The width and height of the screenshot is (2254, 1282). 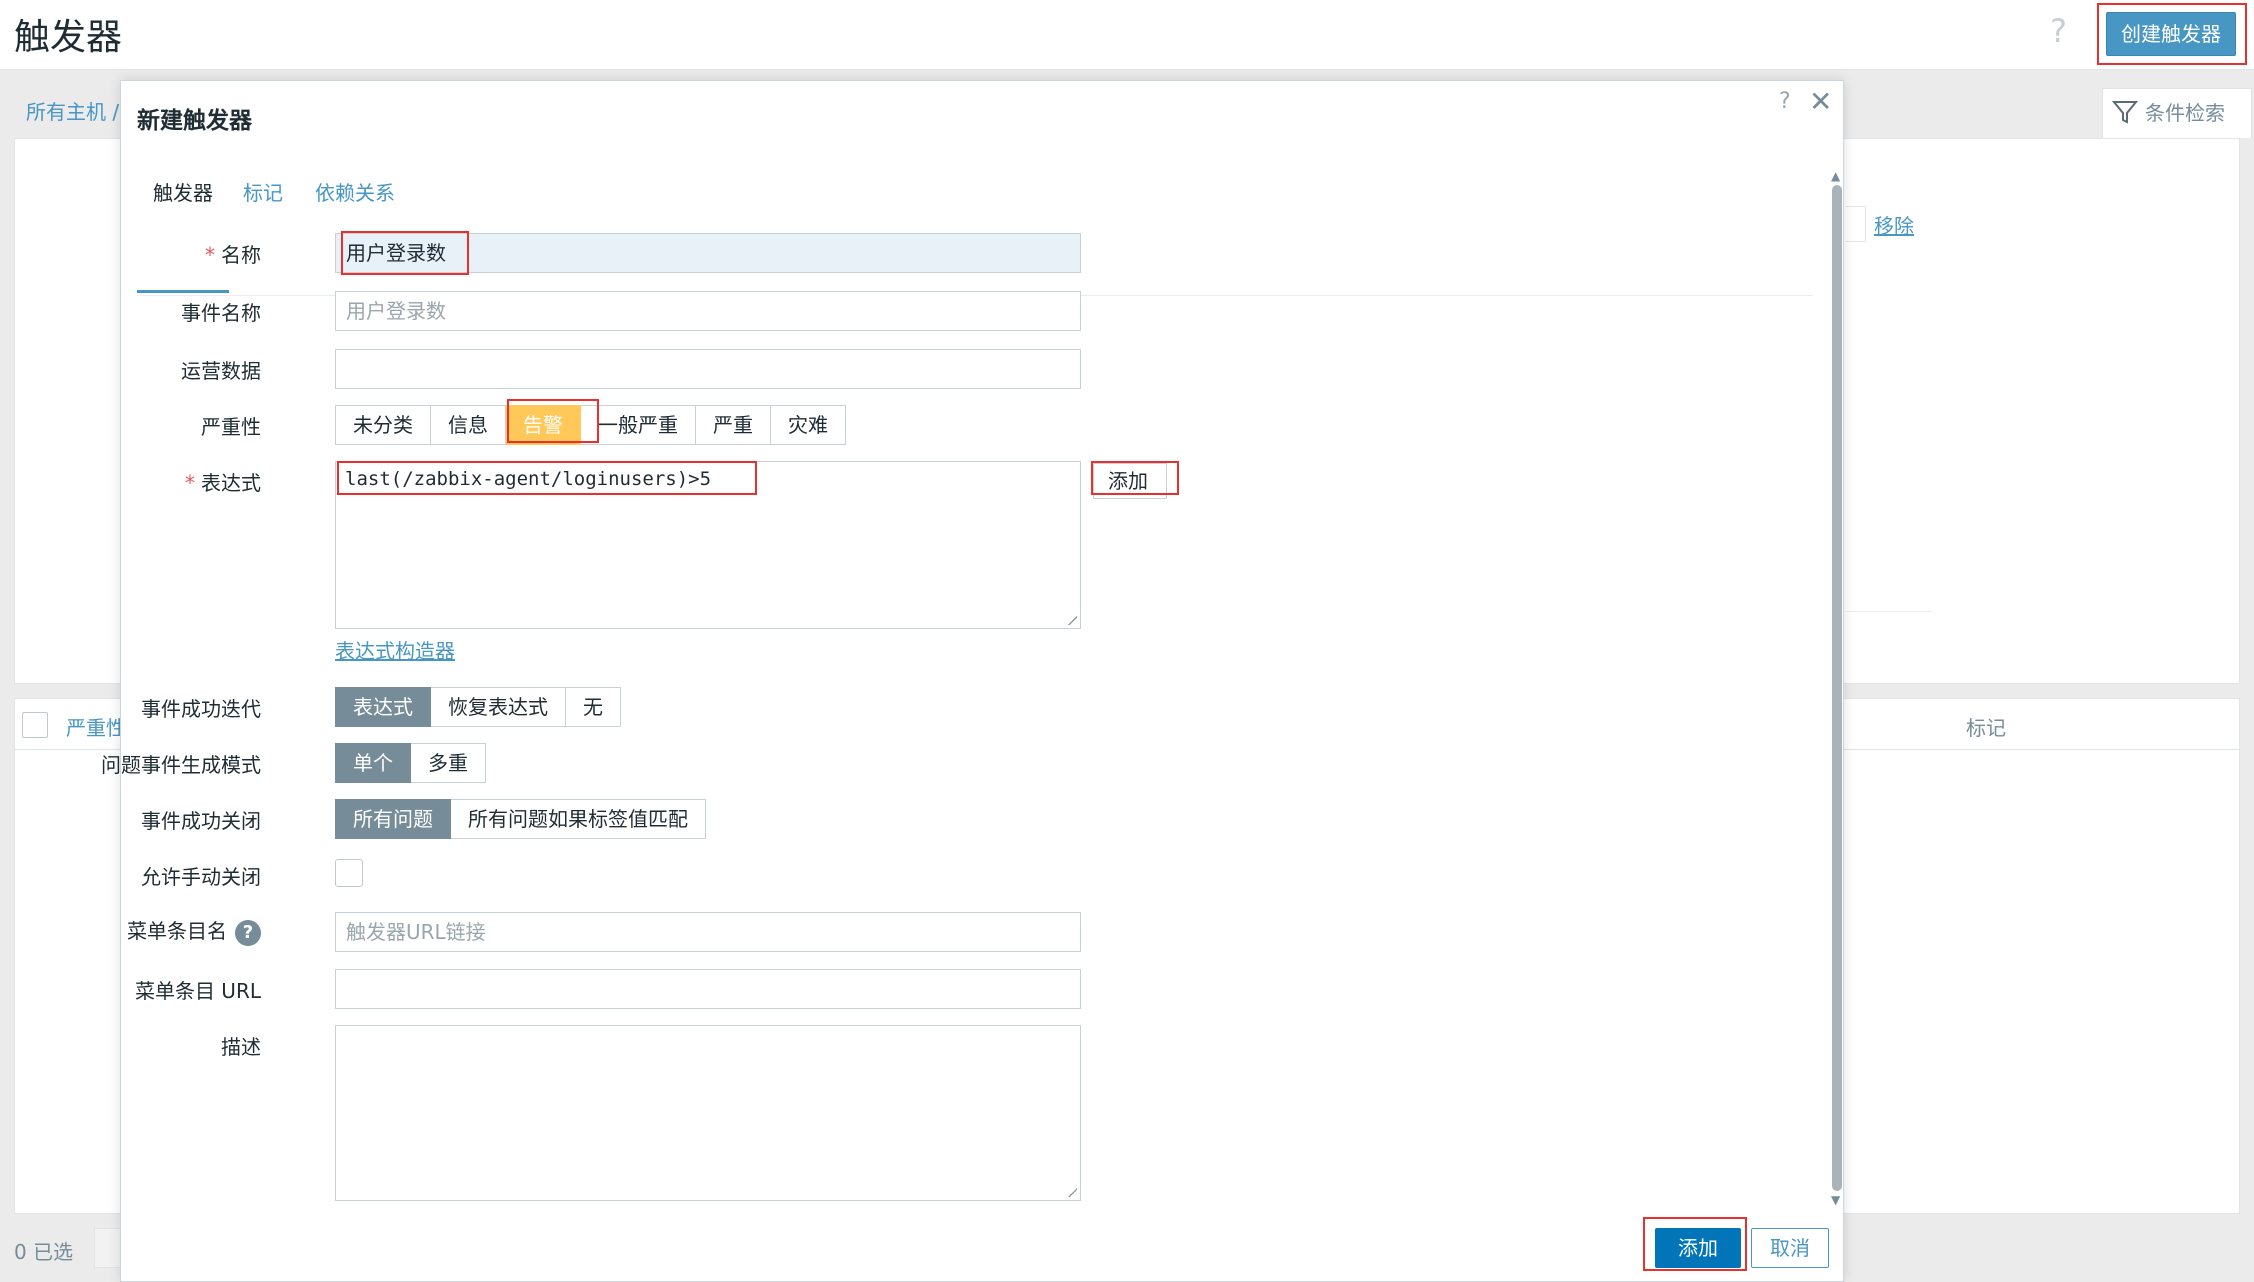 What do you see at coordinates (68, 37) in the screenshot?
I see `page-title: 触发器` at bounding box center [68, 37].